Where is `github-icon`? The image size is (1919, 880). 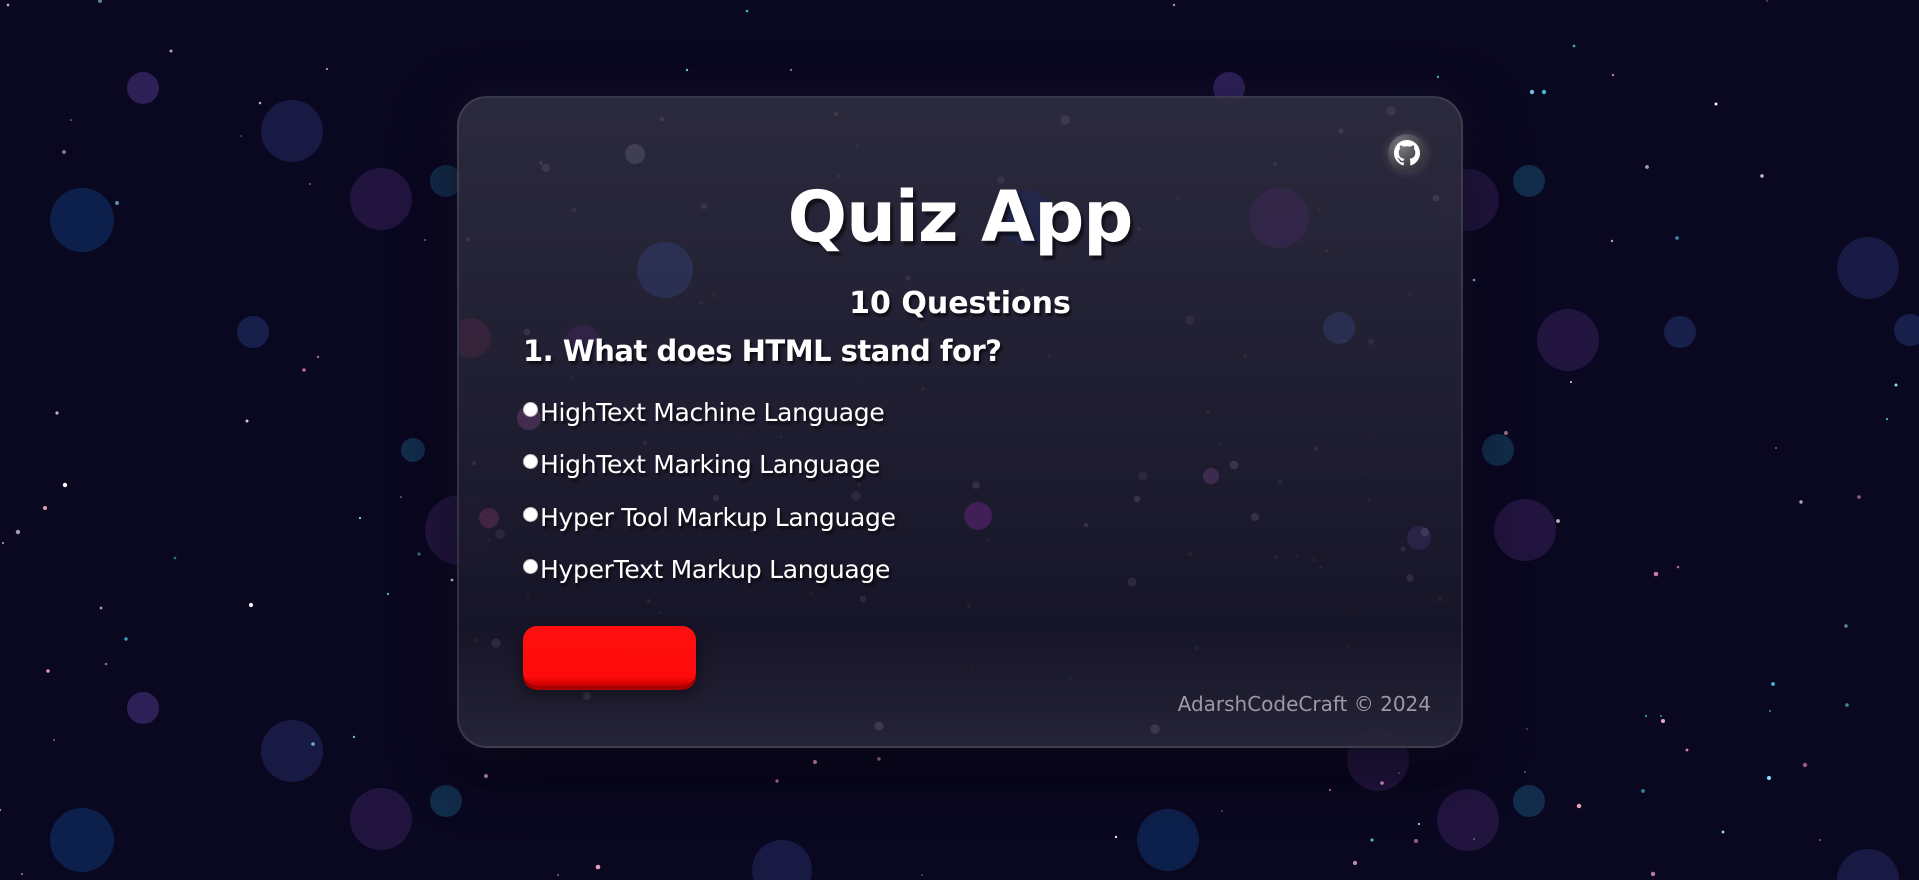
github-icon is located at coordinates (1407, 153).